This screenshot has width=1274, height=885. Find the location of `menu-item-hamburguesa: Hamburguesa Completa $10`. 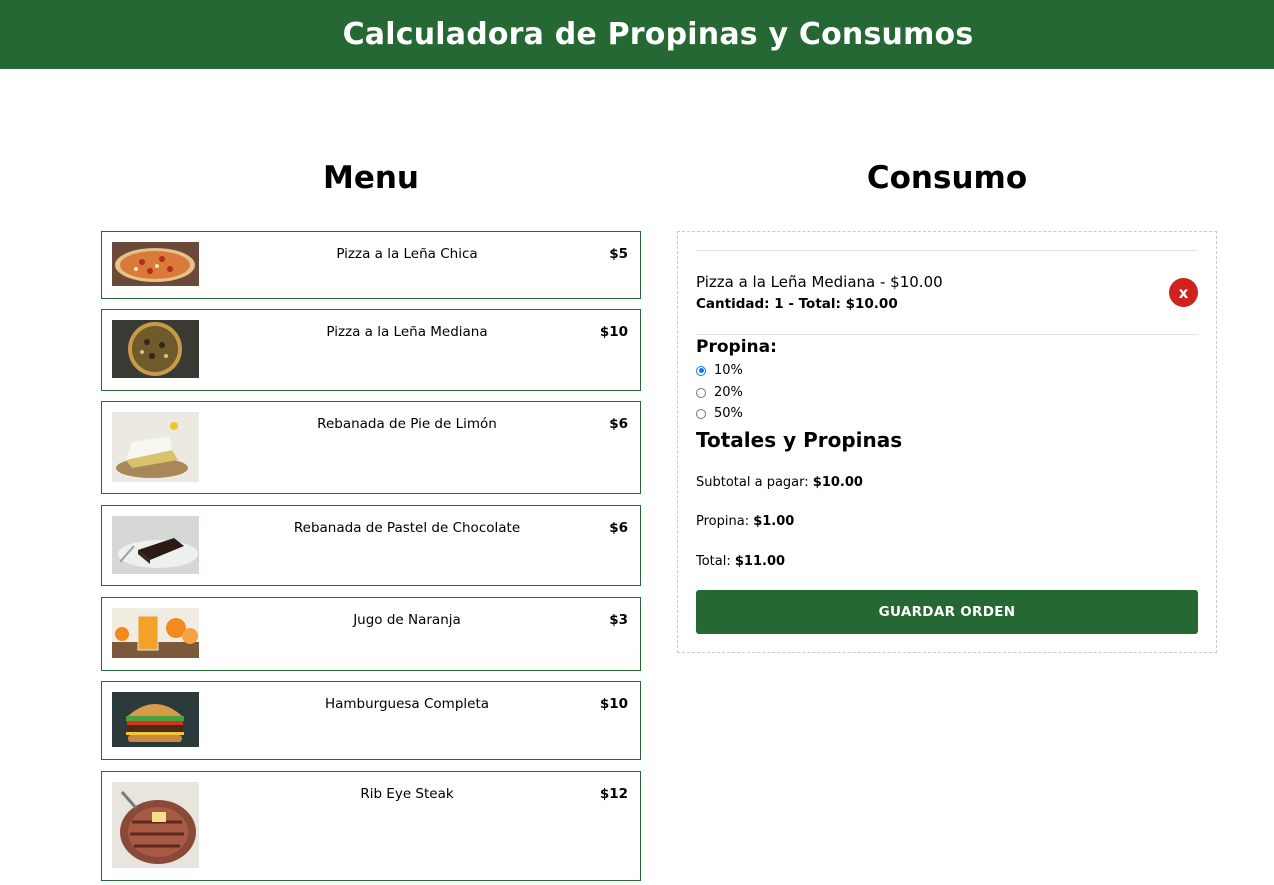

menu-item-hamburguesa: Hamburguesa Completa $10 is located at coordinates (371, 720).